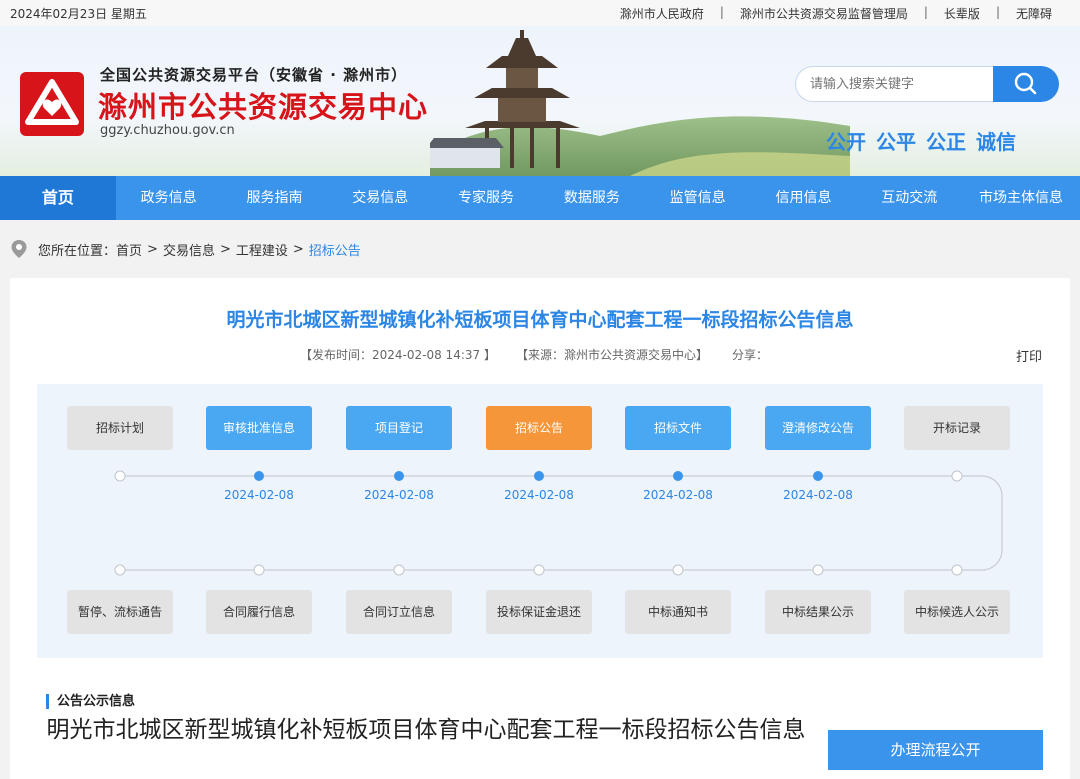 This screenshot has width=1080, height=779. What do you see at coordinates (19, 249) in the screenshot?
I see `location-pin-icon` at bounding box center [19, 249].